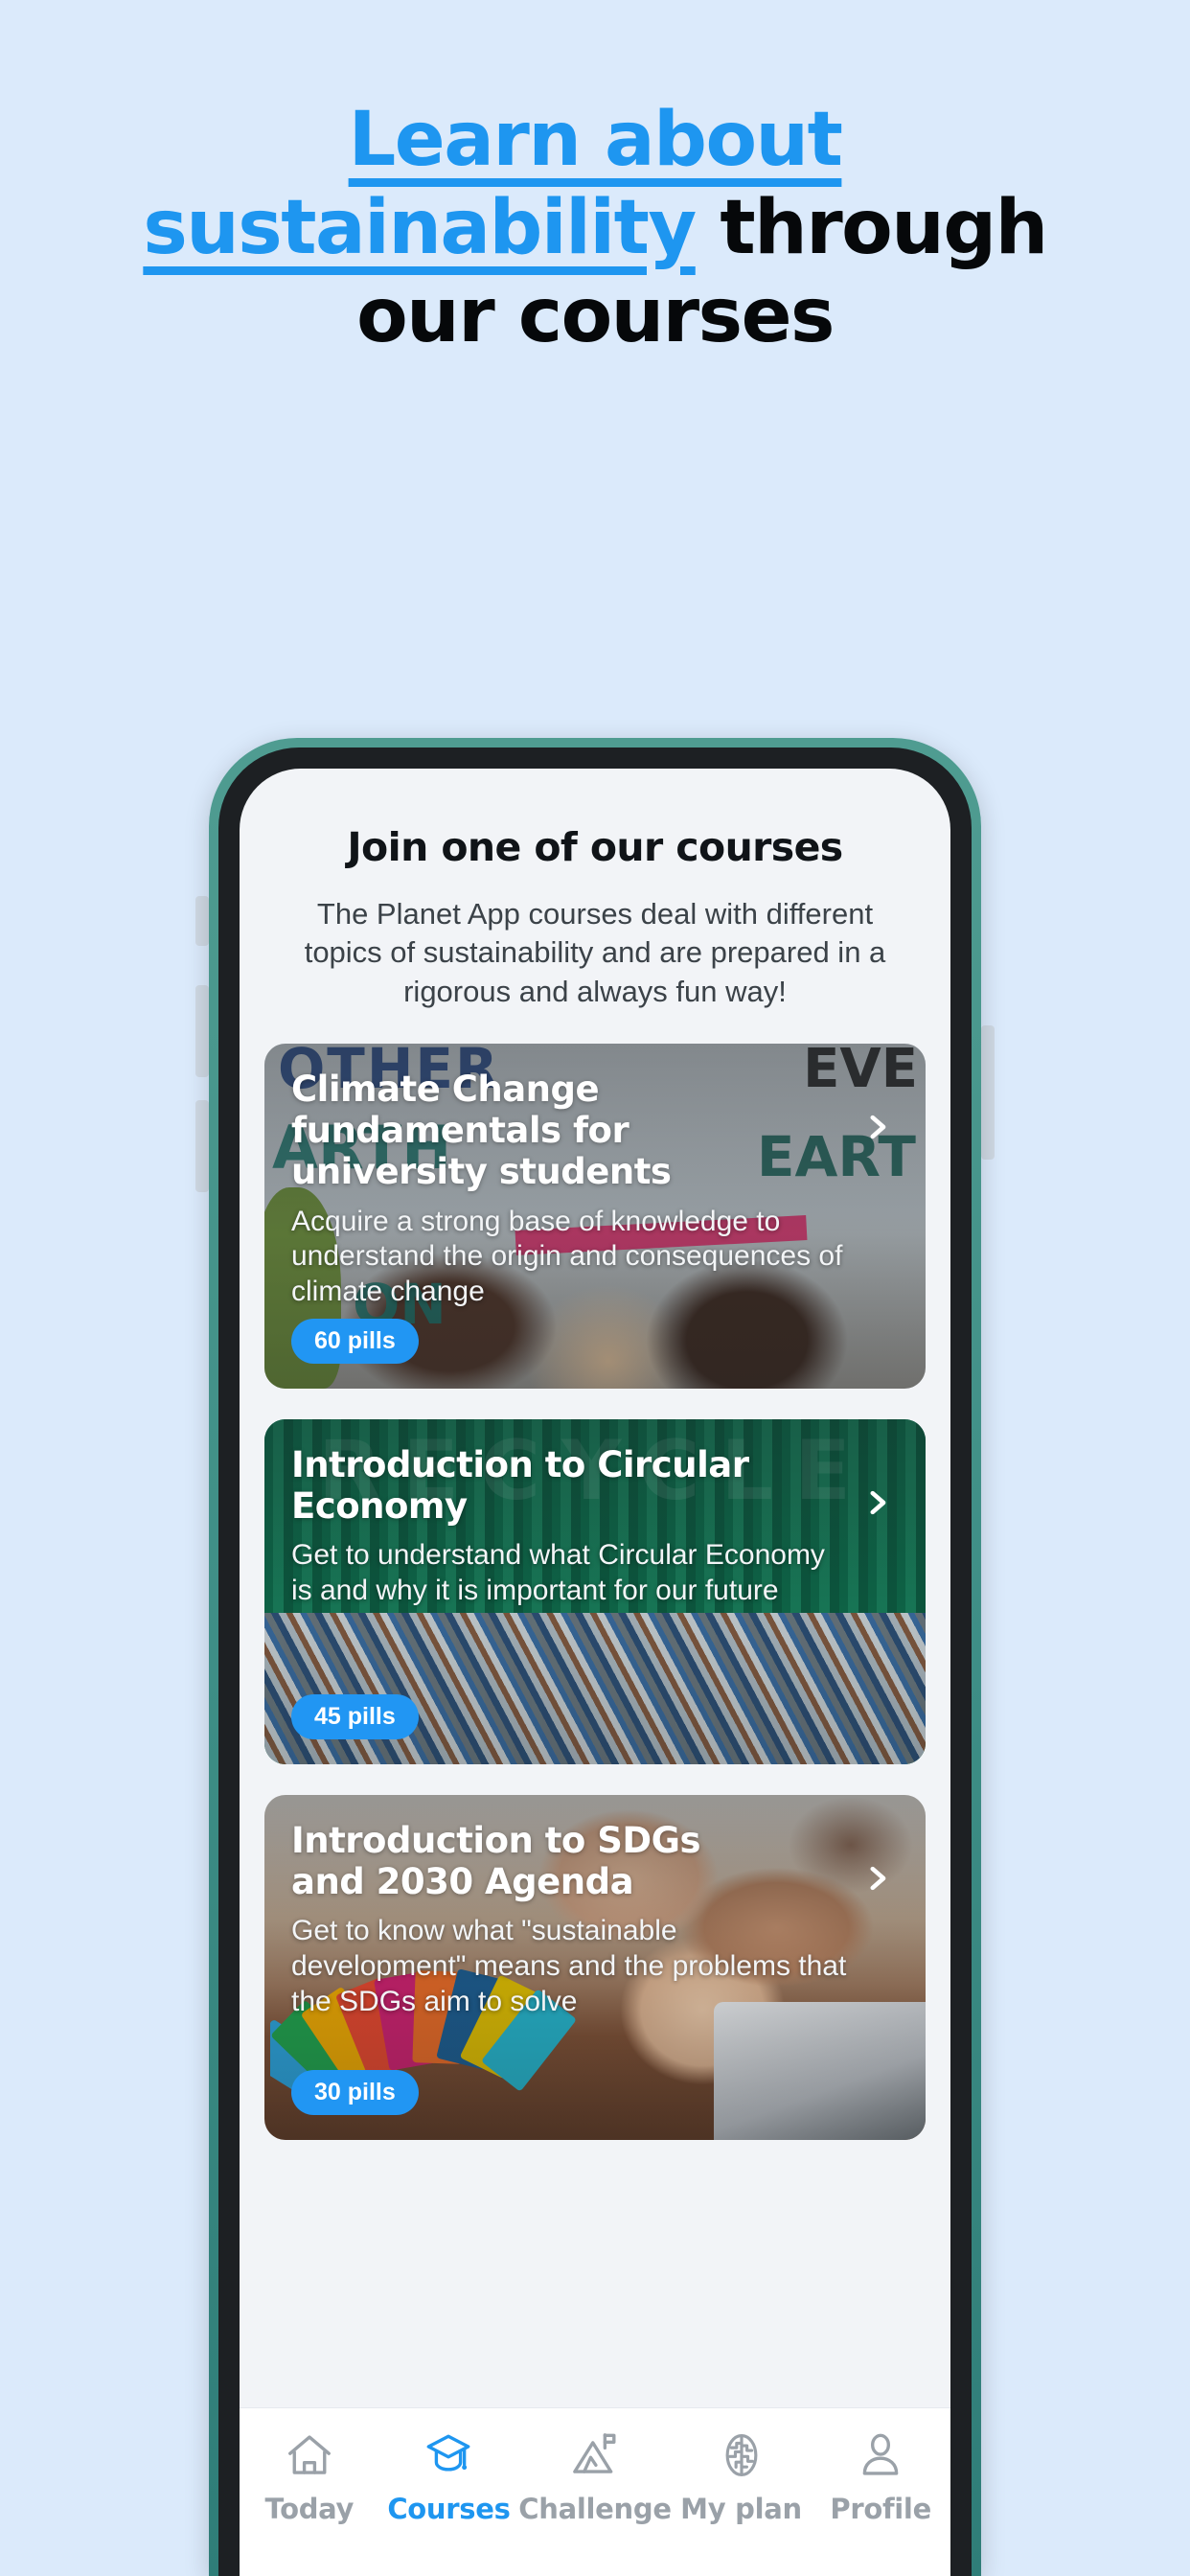 The width and height of the screenshot is (1190, 2576). Describe the element at coordinates (741, 2455) in the screenshot. I see `brain-icon` at that location.